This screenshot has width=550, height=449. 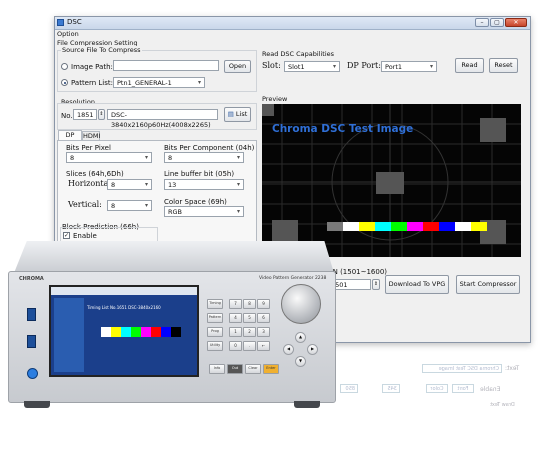 I want to click on device-screen: Timing List No.1651 DSC-3840x2160, so click(x=124, y=331).